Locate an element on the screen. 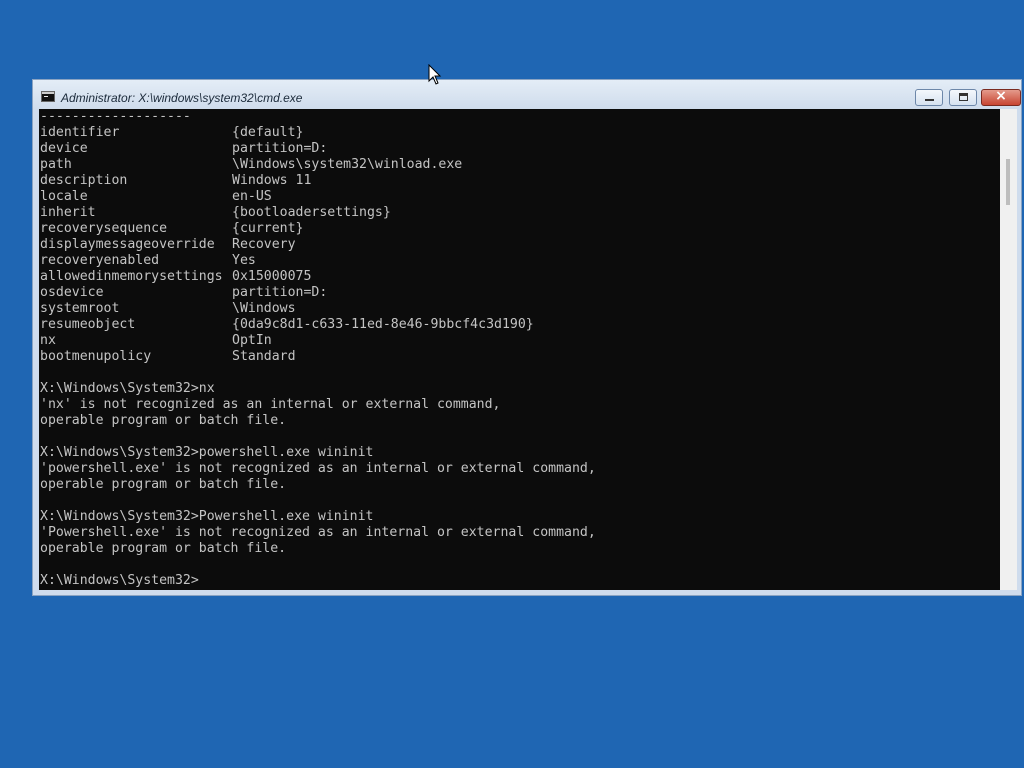  close-icon: × is located at coordinates (1001, 96).